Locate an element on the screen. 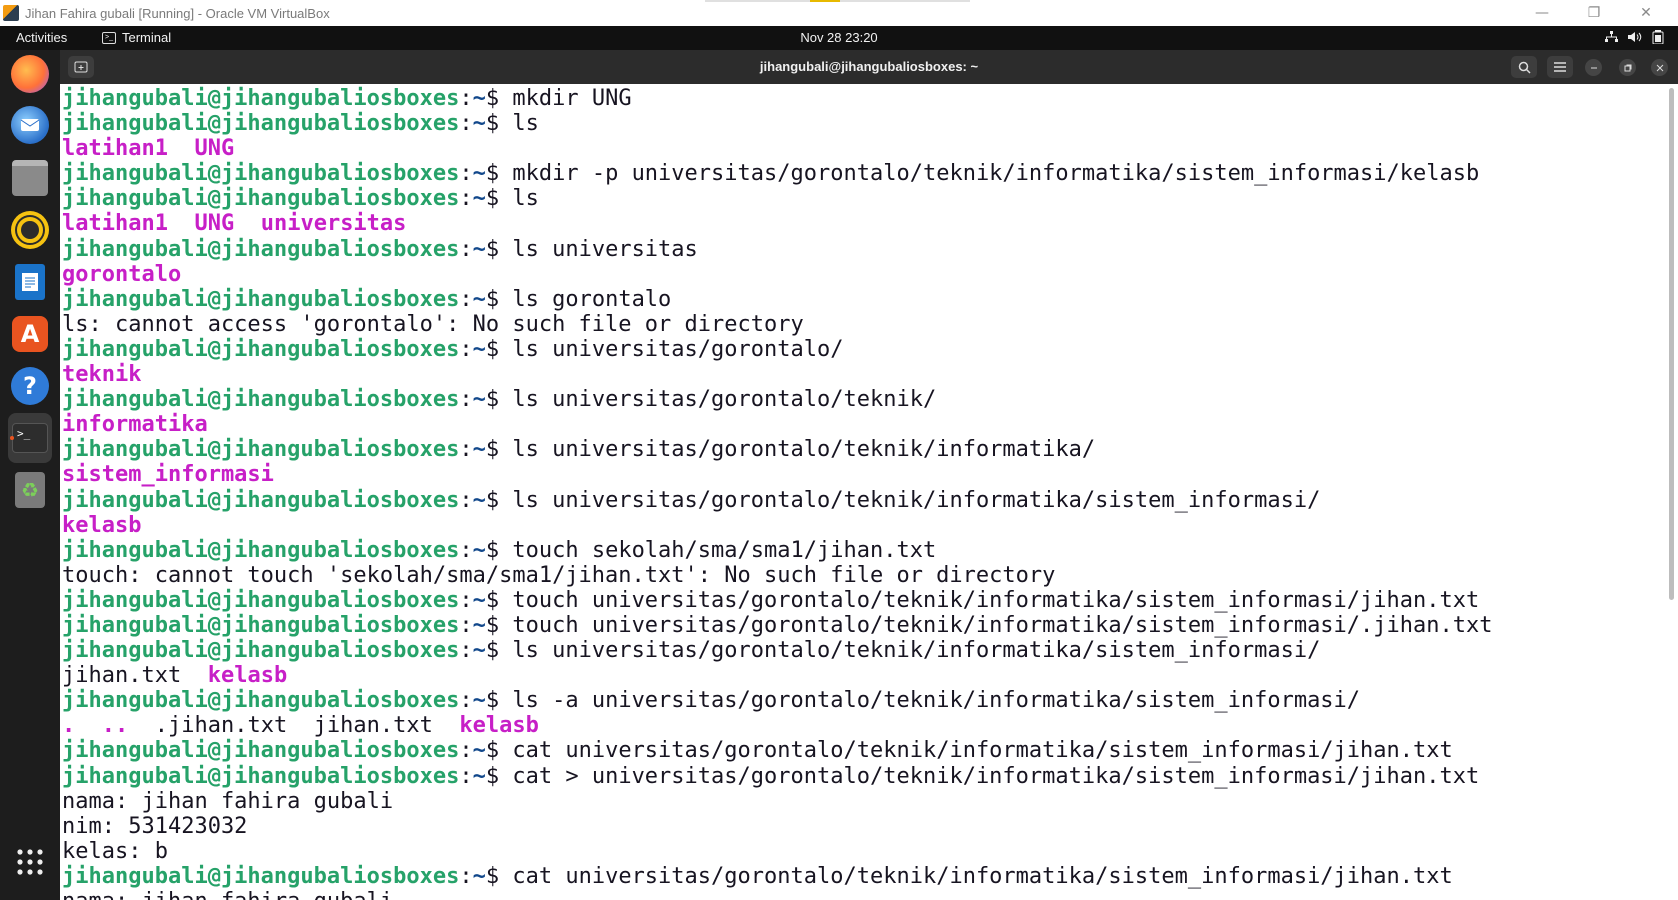 The image size is (1678, 900). output-line: teknik is located at coordinates (777, 374).